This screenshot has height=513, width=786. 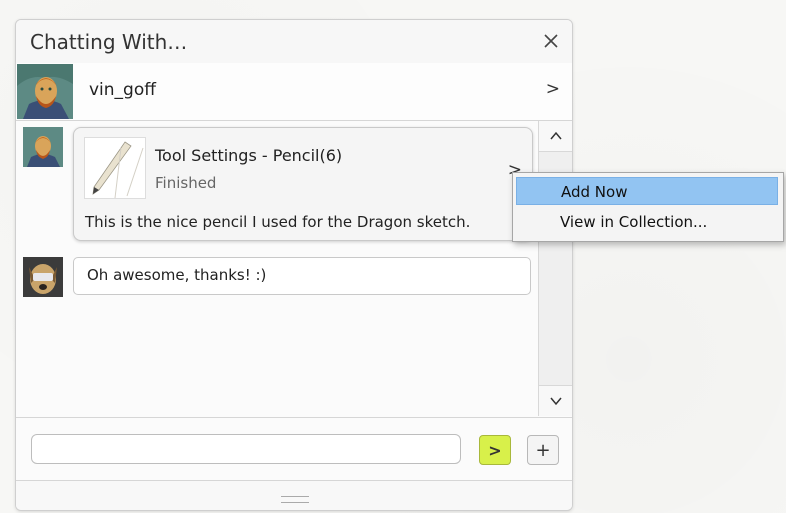 I want to click on contact-row: vin_goff >, so click(x=294, y=92).